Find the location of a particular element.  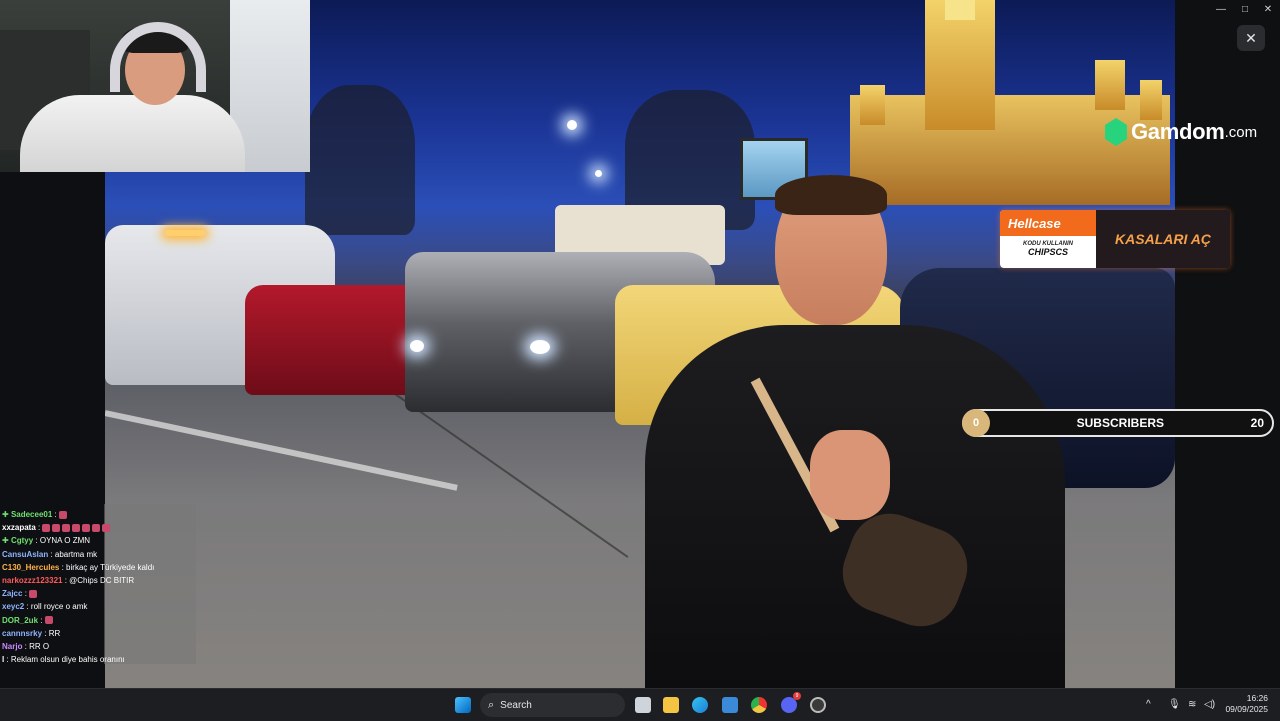

chat-message: narkozzz123321 : @Chips DC BITIR is located at coordinates (100, 580).